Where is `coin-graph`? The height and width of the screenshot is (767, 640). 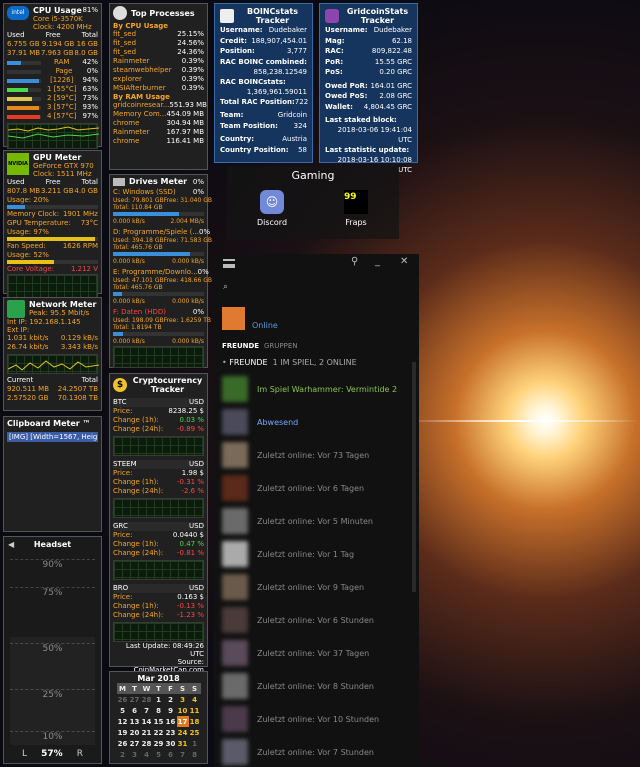
coin-graph is located at coordinates (158, 570).